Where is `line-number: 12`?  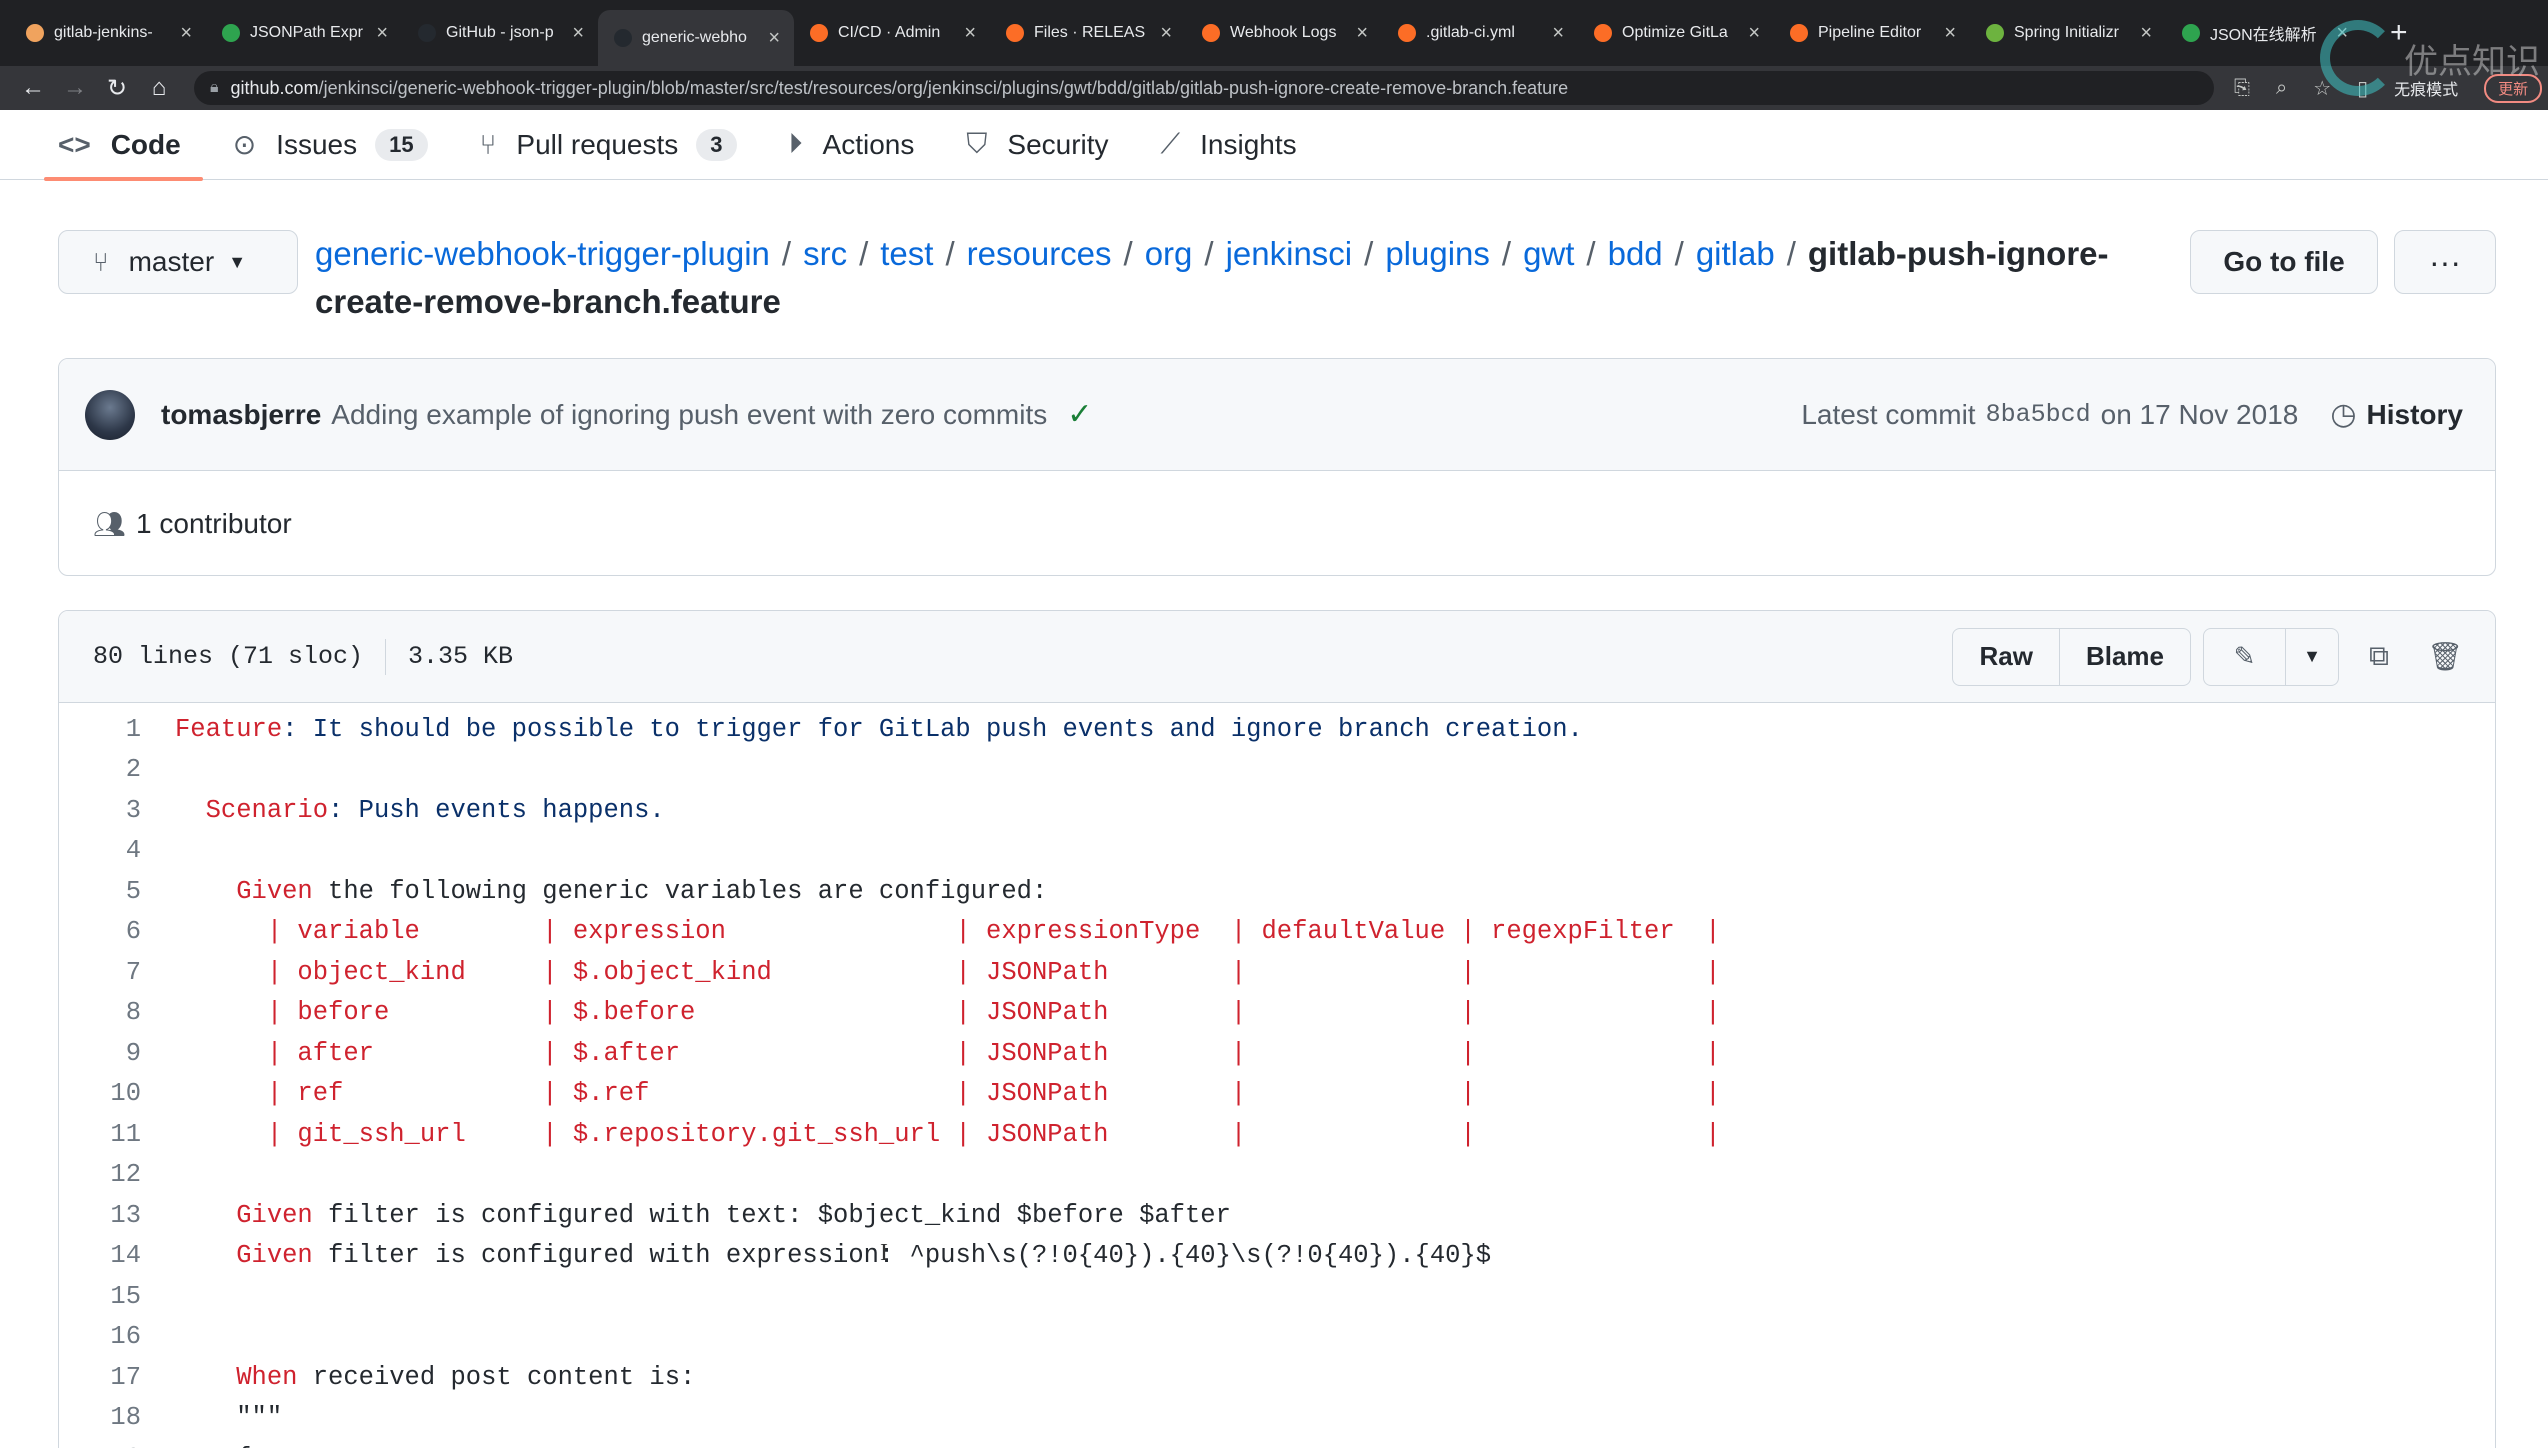 line-number: 12 is located at coordinates (100, 1174).